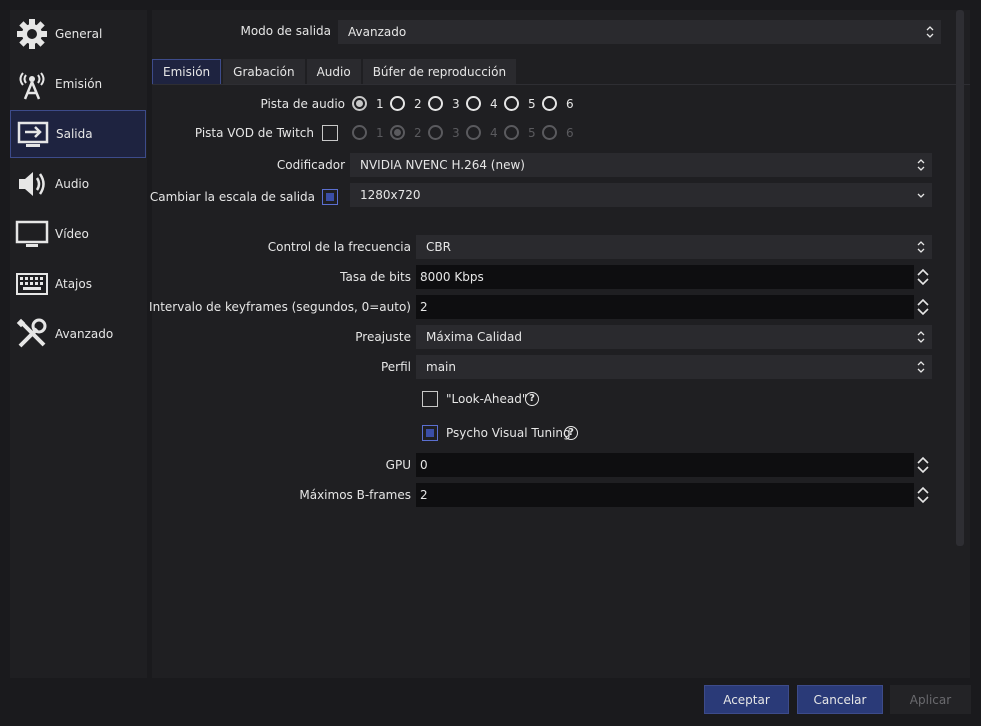 Image resolution: width=981 pixels, height=726 pixels. Describe the element at coordinates (840, 699) in the screenshot. I see `cancel-button: Cancelar` at that location.